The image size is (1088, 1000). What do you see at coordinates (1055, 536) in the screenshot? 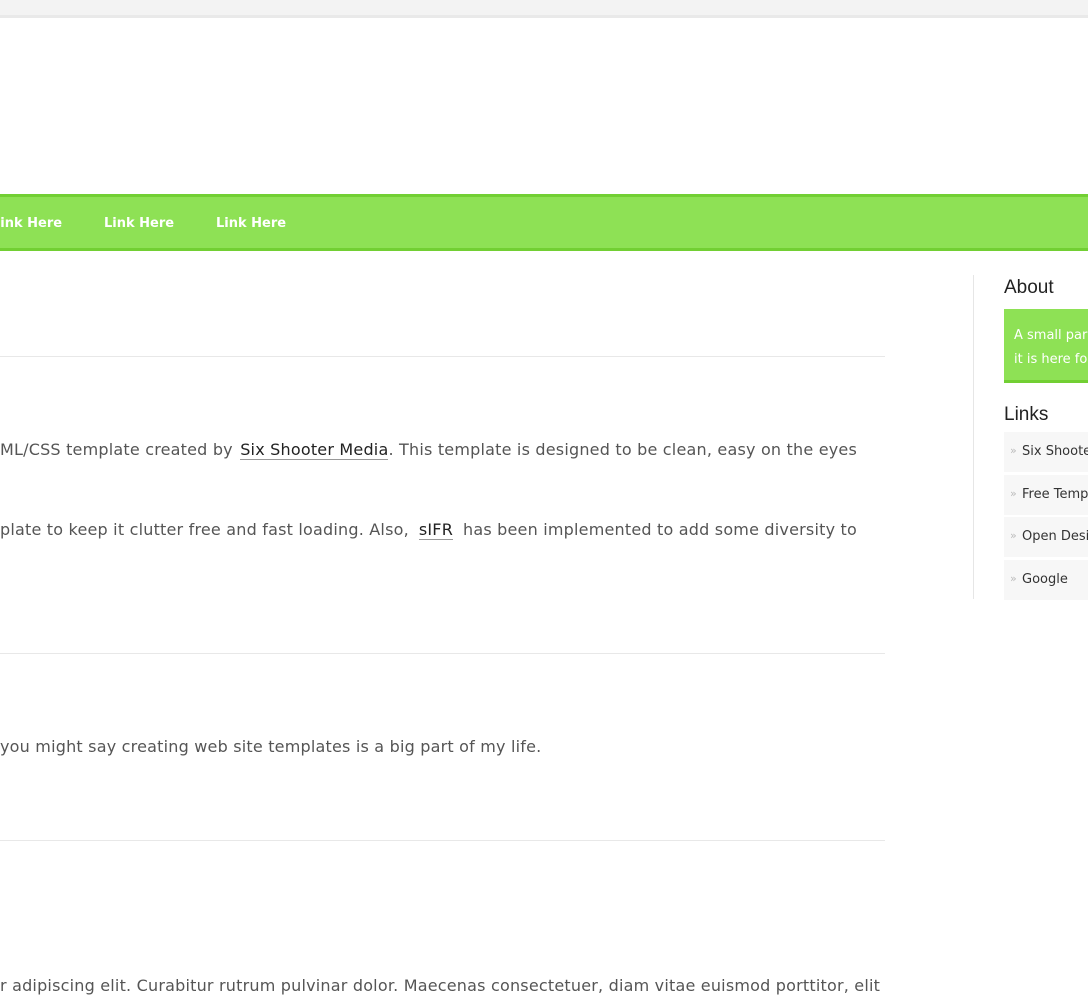
I see `sidebar-link-open-designs: Open Desi` at bounding box center [1055, 536].